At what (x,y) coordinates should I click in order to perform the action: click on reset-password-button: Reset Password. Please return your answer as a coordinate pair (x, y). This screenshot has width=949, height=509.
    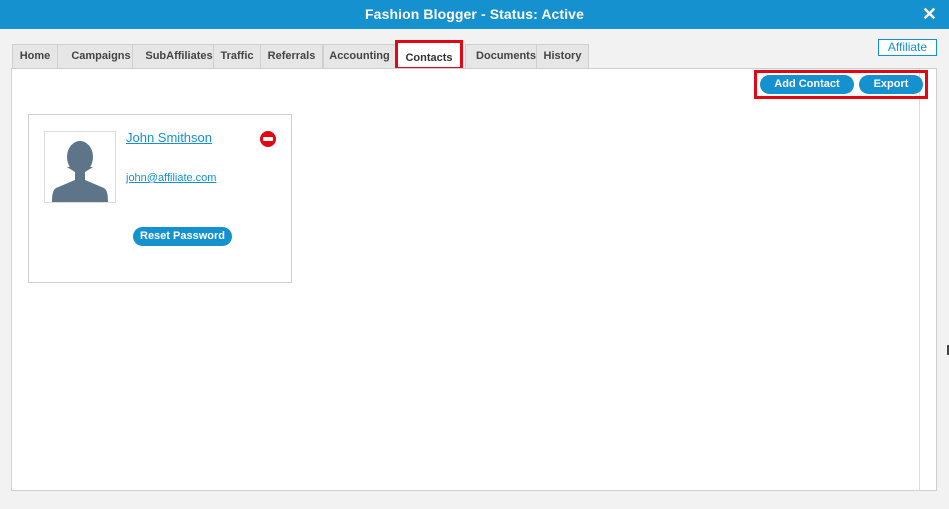
    Looking at the image, I should click on (182, 236).